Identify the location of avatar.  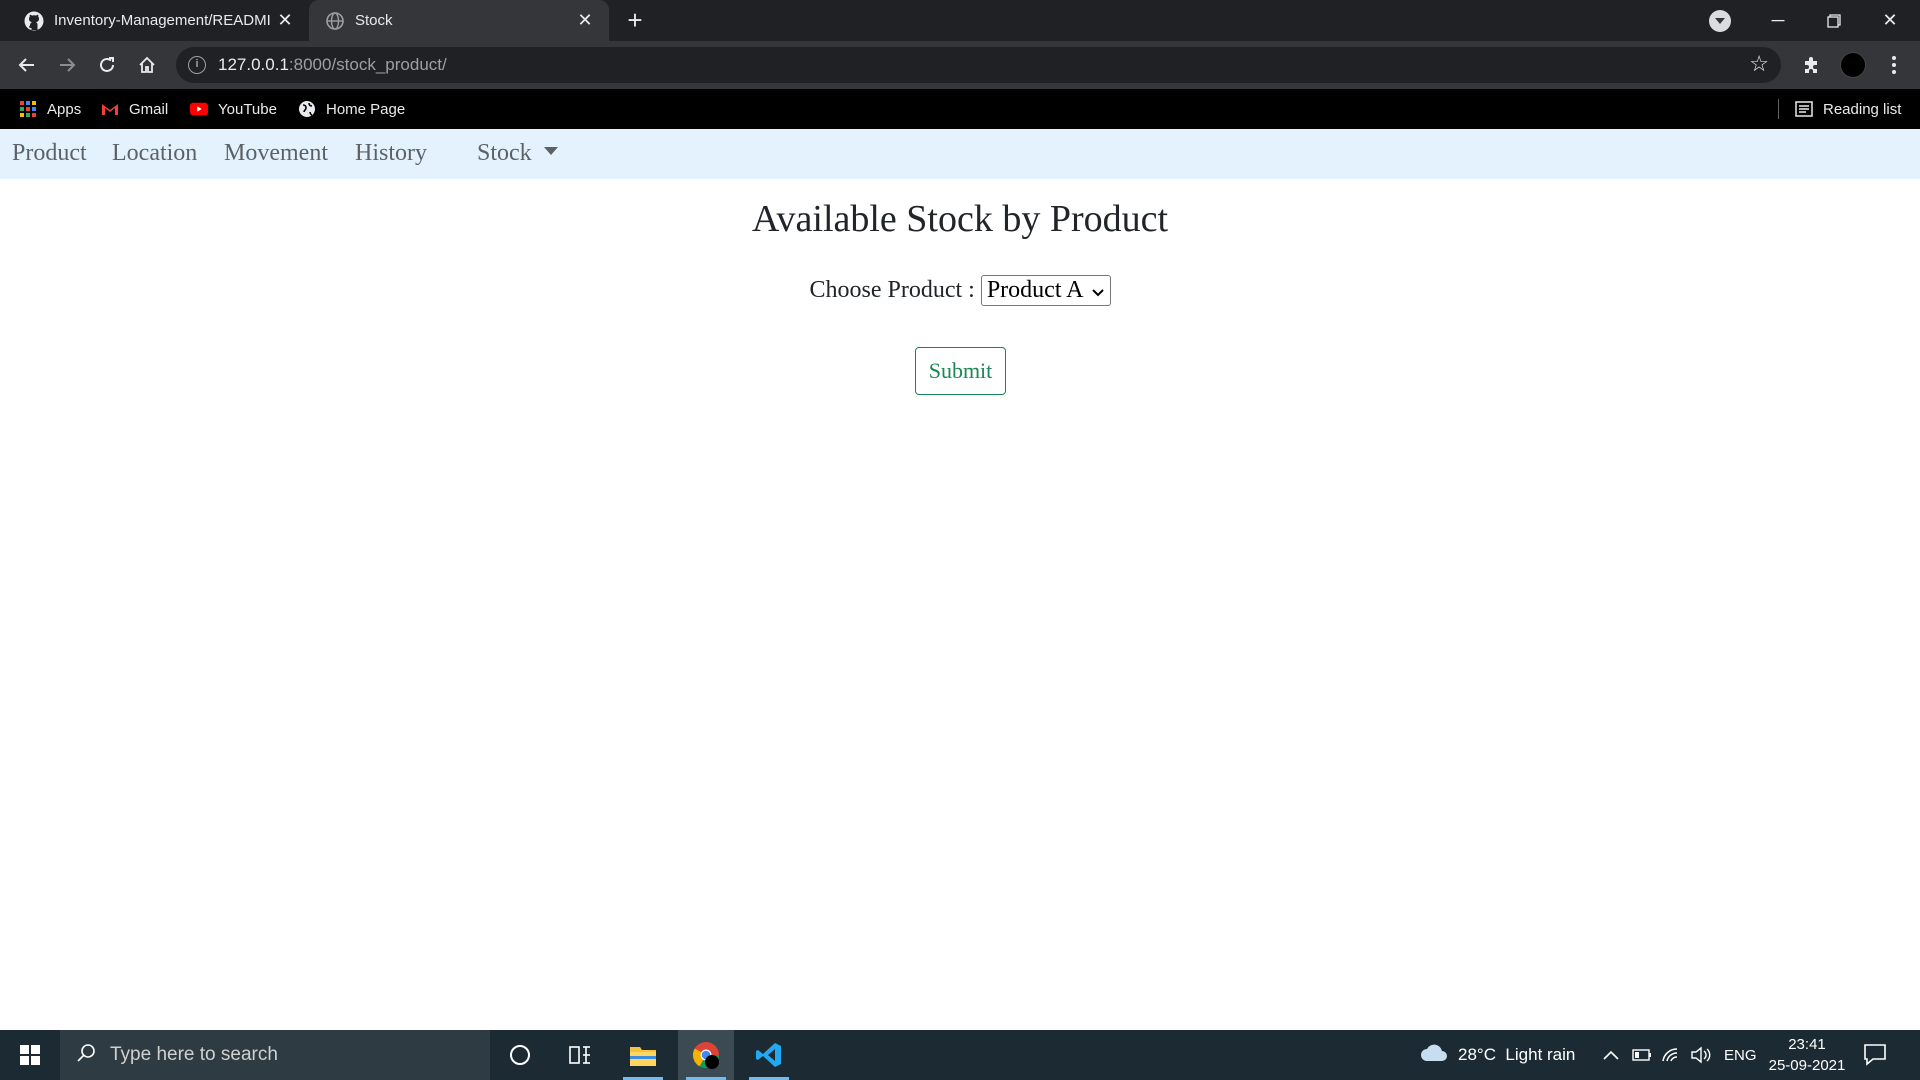
(1853, 65).